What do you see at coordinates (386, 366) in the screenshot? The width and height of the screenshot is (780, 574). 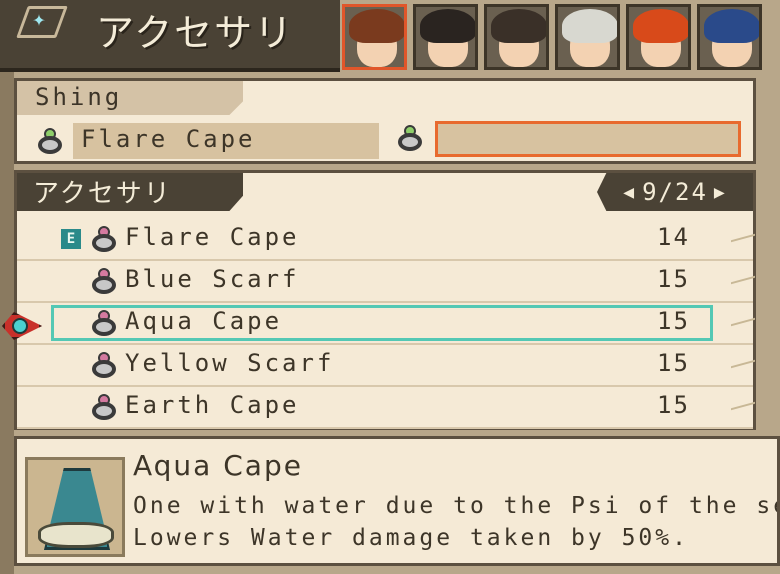 I see `list-item: Yellow Scarf 15` at bounding box center [386, 366].